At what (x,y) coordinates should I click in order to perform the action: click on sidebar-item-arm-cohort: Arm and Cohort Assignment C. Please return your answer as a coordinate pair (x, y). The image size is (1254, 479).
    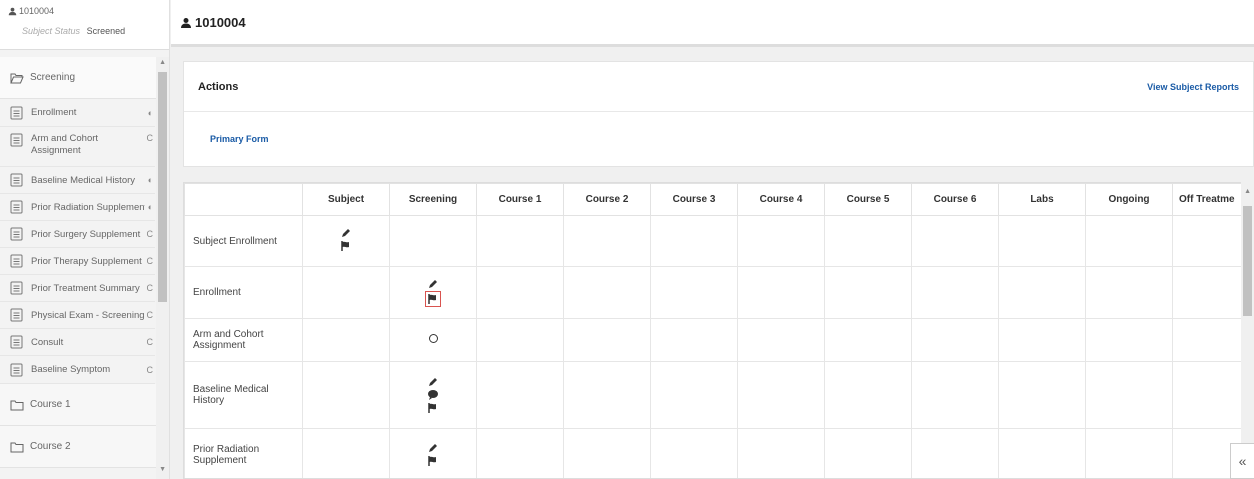
    Looking at the image, I should click on (77, 147).